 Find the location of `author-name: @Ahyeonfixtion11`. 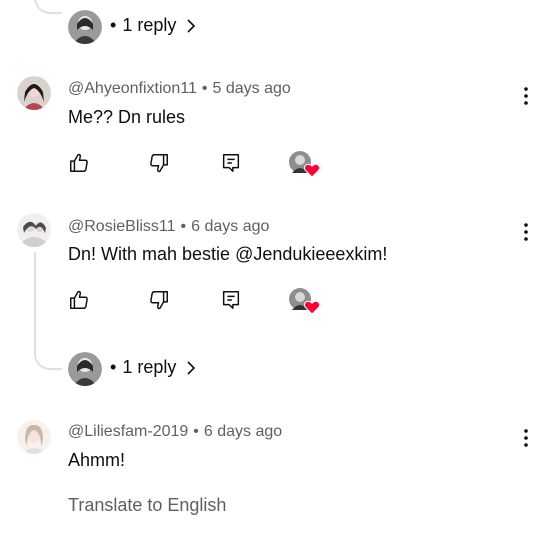

author-name: @Ahyeonfixtion11 is located at coordinates (132, 88).